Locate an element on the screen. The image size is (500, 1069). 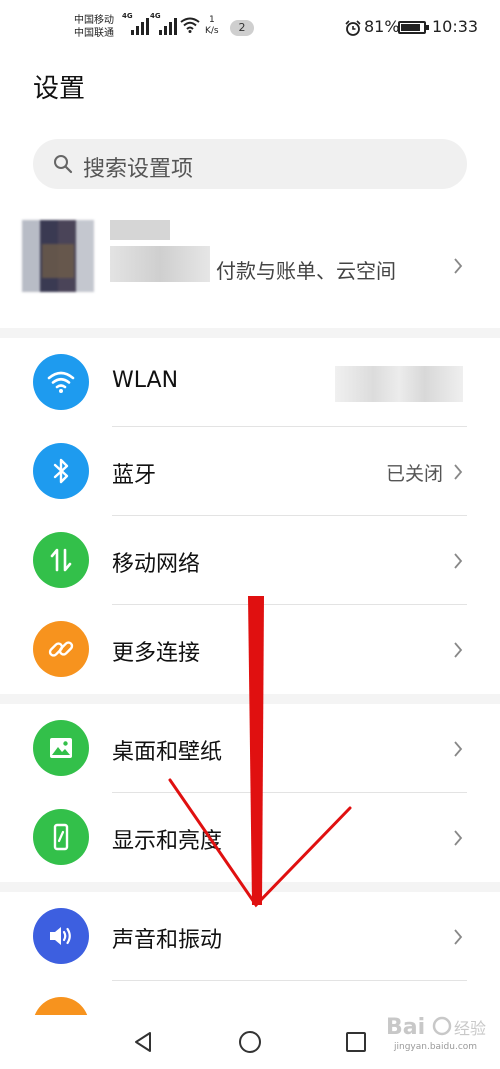
network-type-1: 4G is located at coordinates (127, 16).